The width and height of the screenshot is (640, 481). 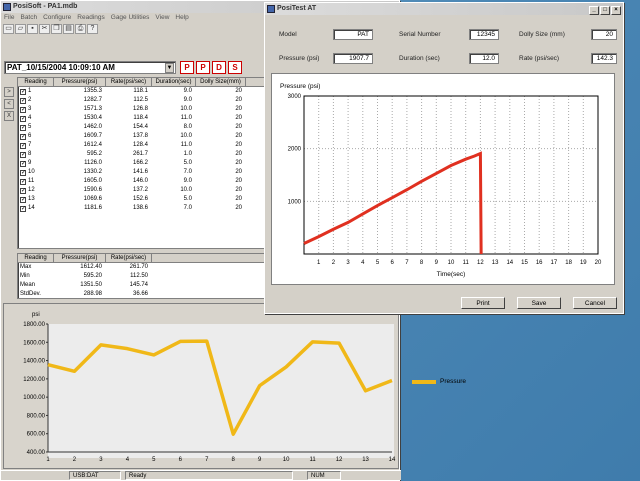 What do you see at coordinates (169, 68) in the screenshot?
I see `chevron-down-icon: ▼` at bounding box center [169, 68].